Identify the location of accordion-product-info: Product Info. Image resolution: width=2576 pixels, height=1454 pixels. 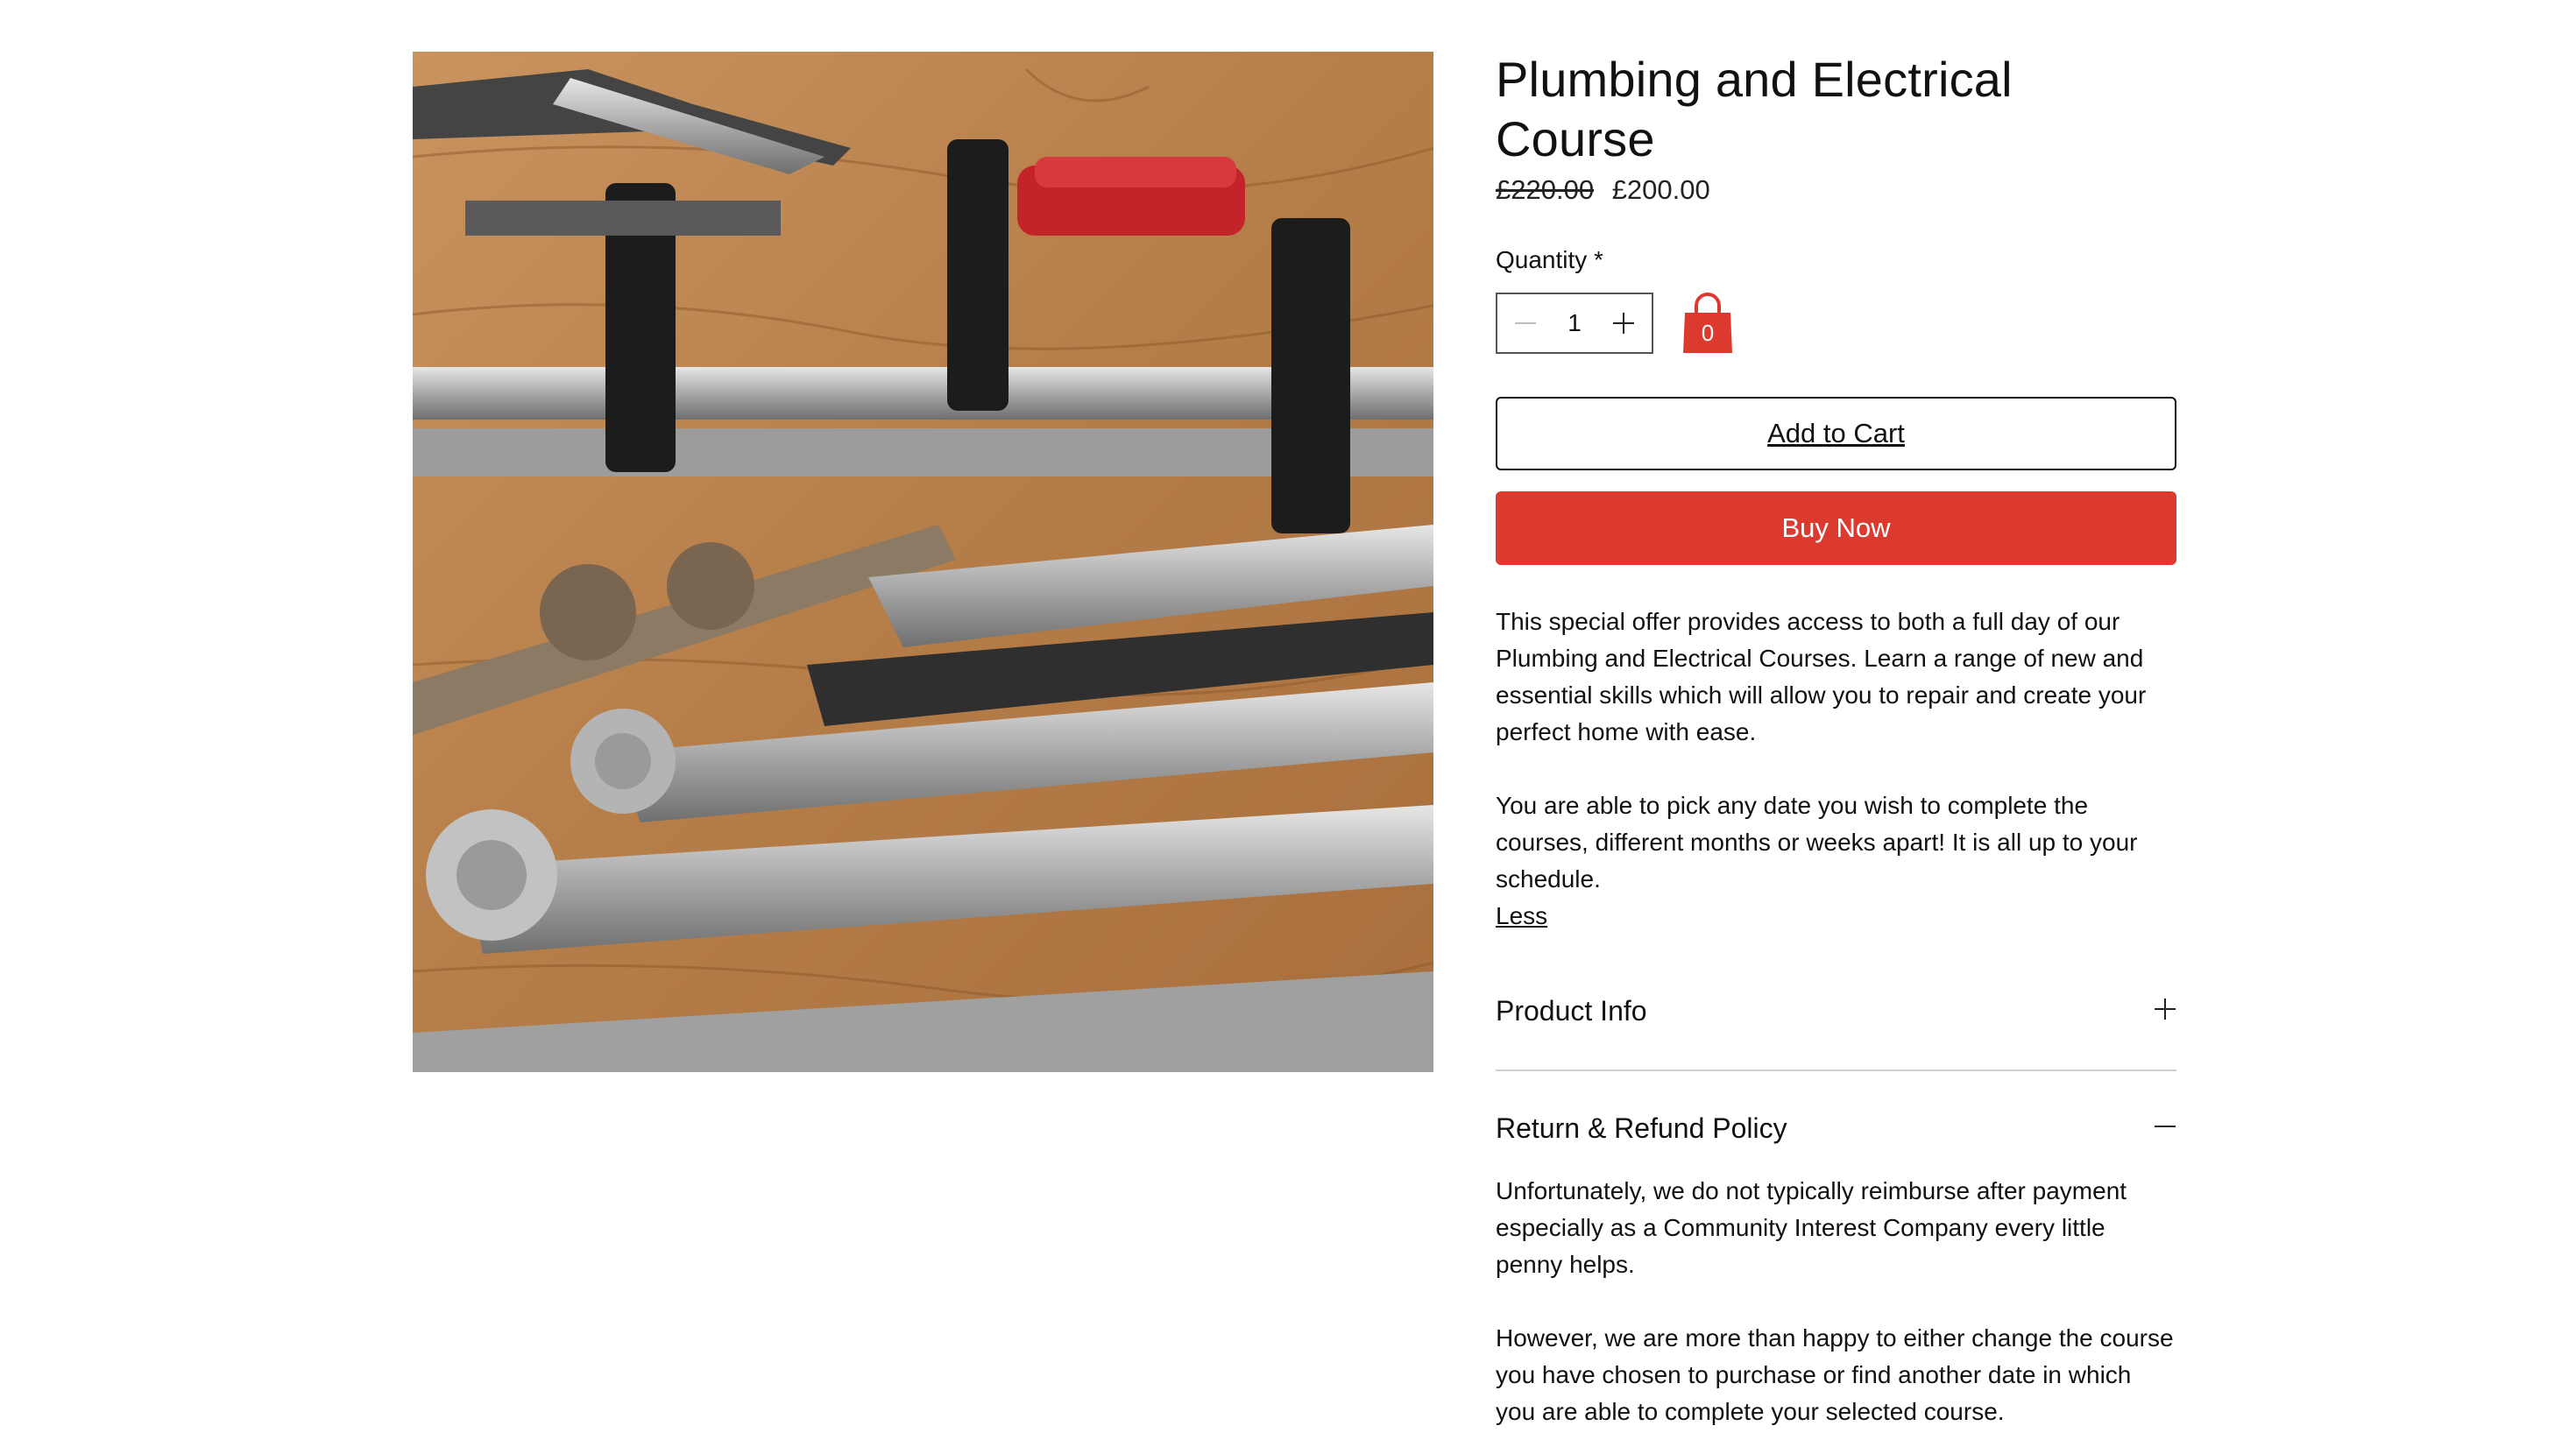
(1836, 1011).